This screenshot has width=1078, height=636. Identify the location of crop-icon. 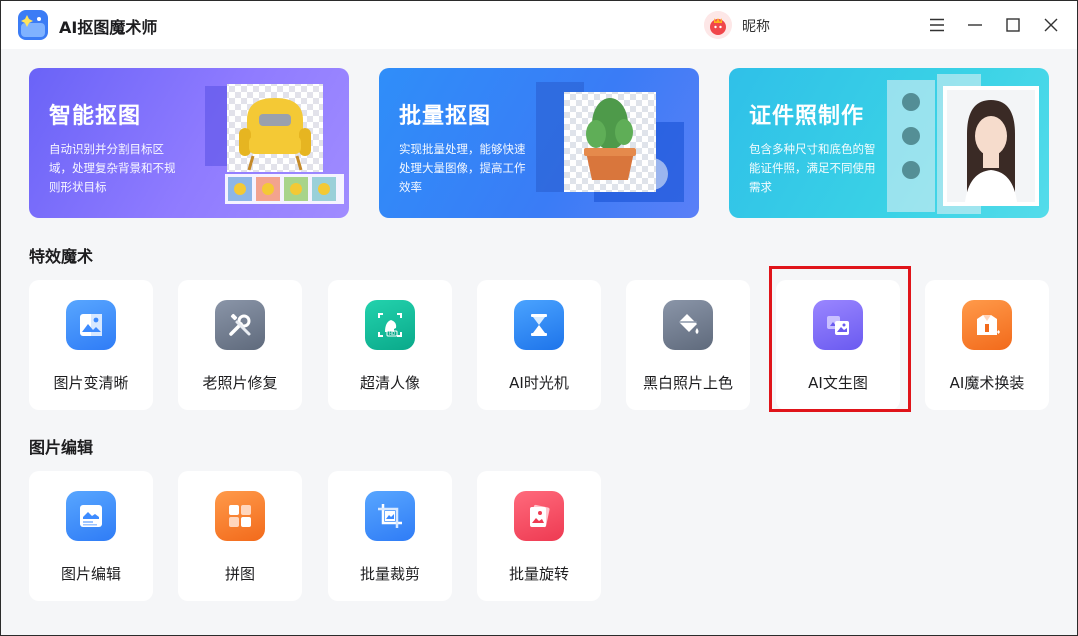
(390, 516).